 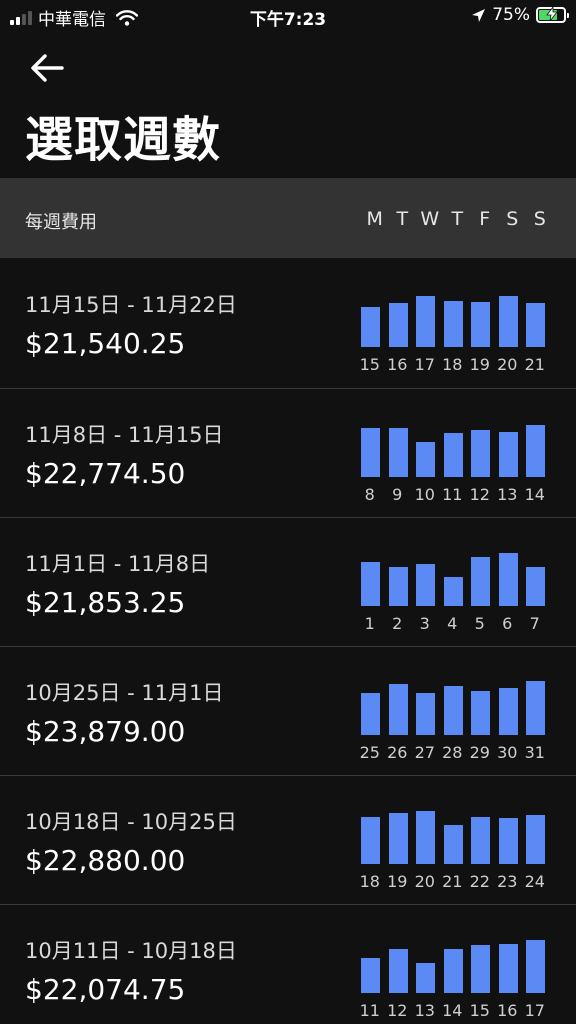 What do you see at coordinates (288, 323) in the screenshot?
I see `week-row: 11月15日 - 11月22日 $21,540.25 15 16 17 18 19 20 21` at bounding box center [288, 323].